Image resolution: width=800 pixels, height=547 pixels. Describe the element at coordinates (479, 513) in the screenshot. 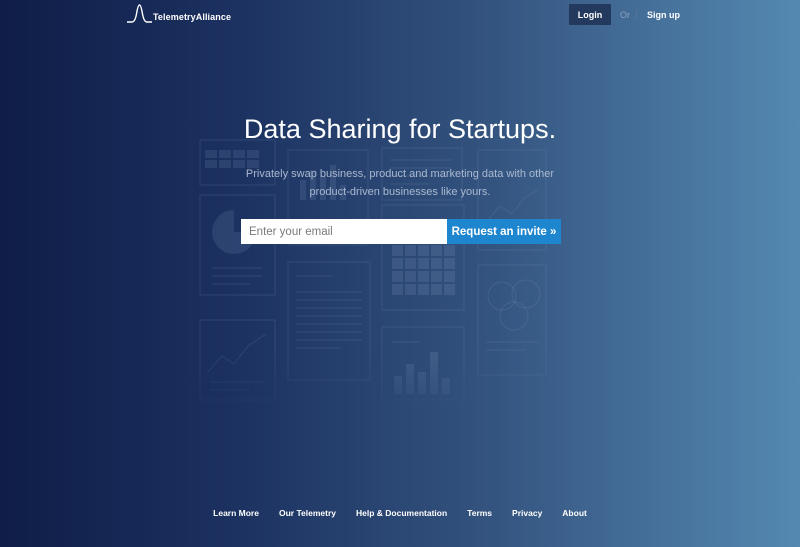

I see `footer-link-terms: Terms` at that location.